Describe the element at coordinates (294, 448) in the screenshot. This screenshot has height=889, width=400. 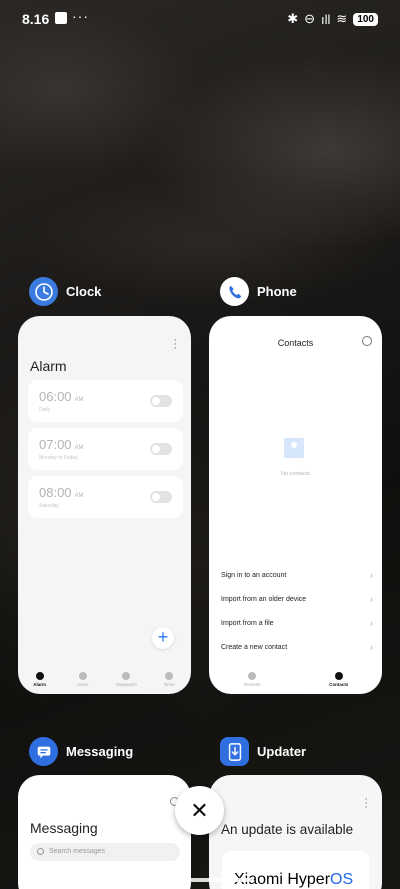
I see `contact-placeholder-icon` at that location.